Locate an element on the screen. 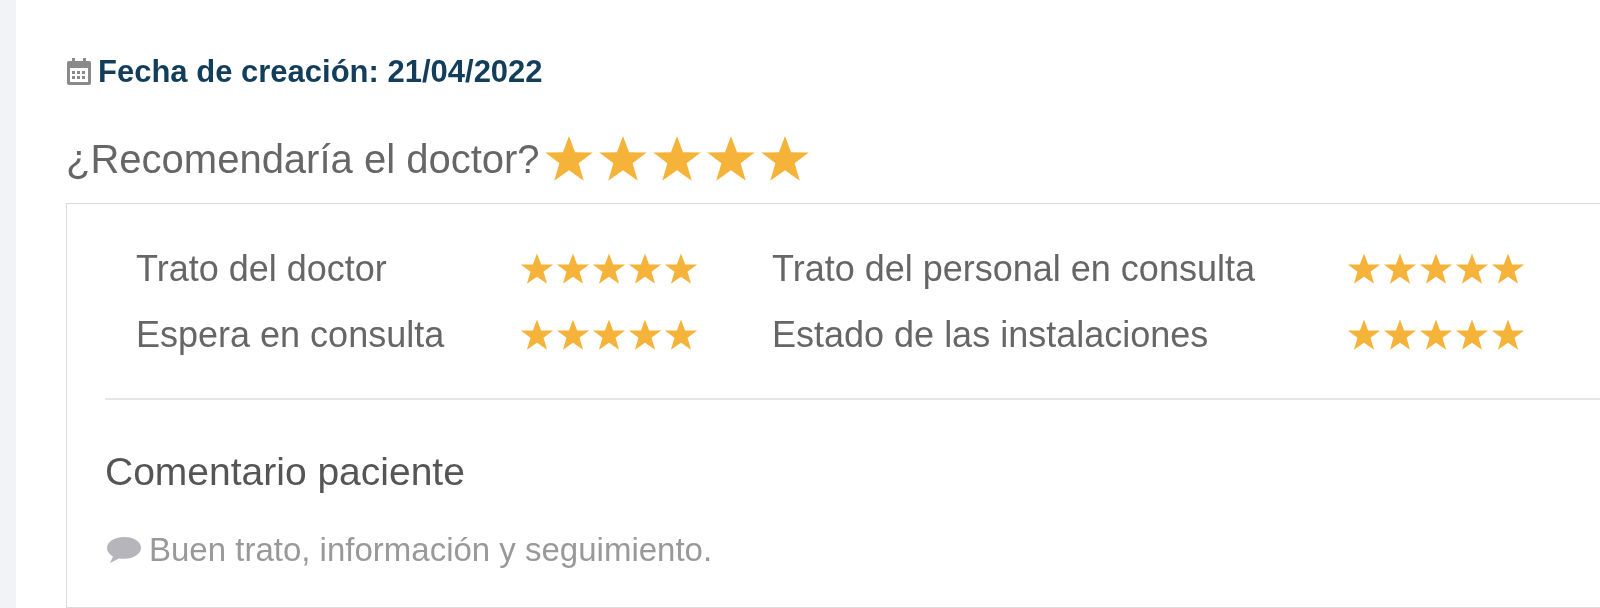  comment-title: Comentario paciente is located at coordinates (285, 472).